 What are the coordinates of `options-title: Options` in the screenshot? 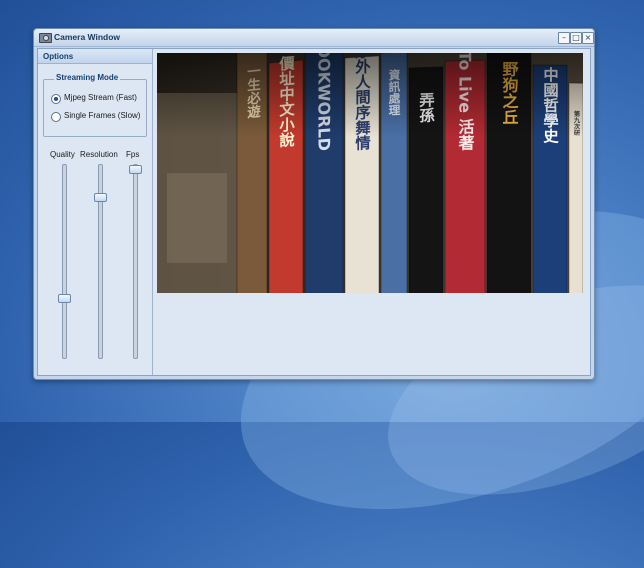 It's located at (58, 56).